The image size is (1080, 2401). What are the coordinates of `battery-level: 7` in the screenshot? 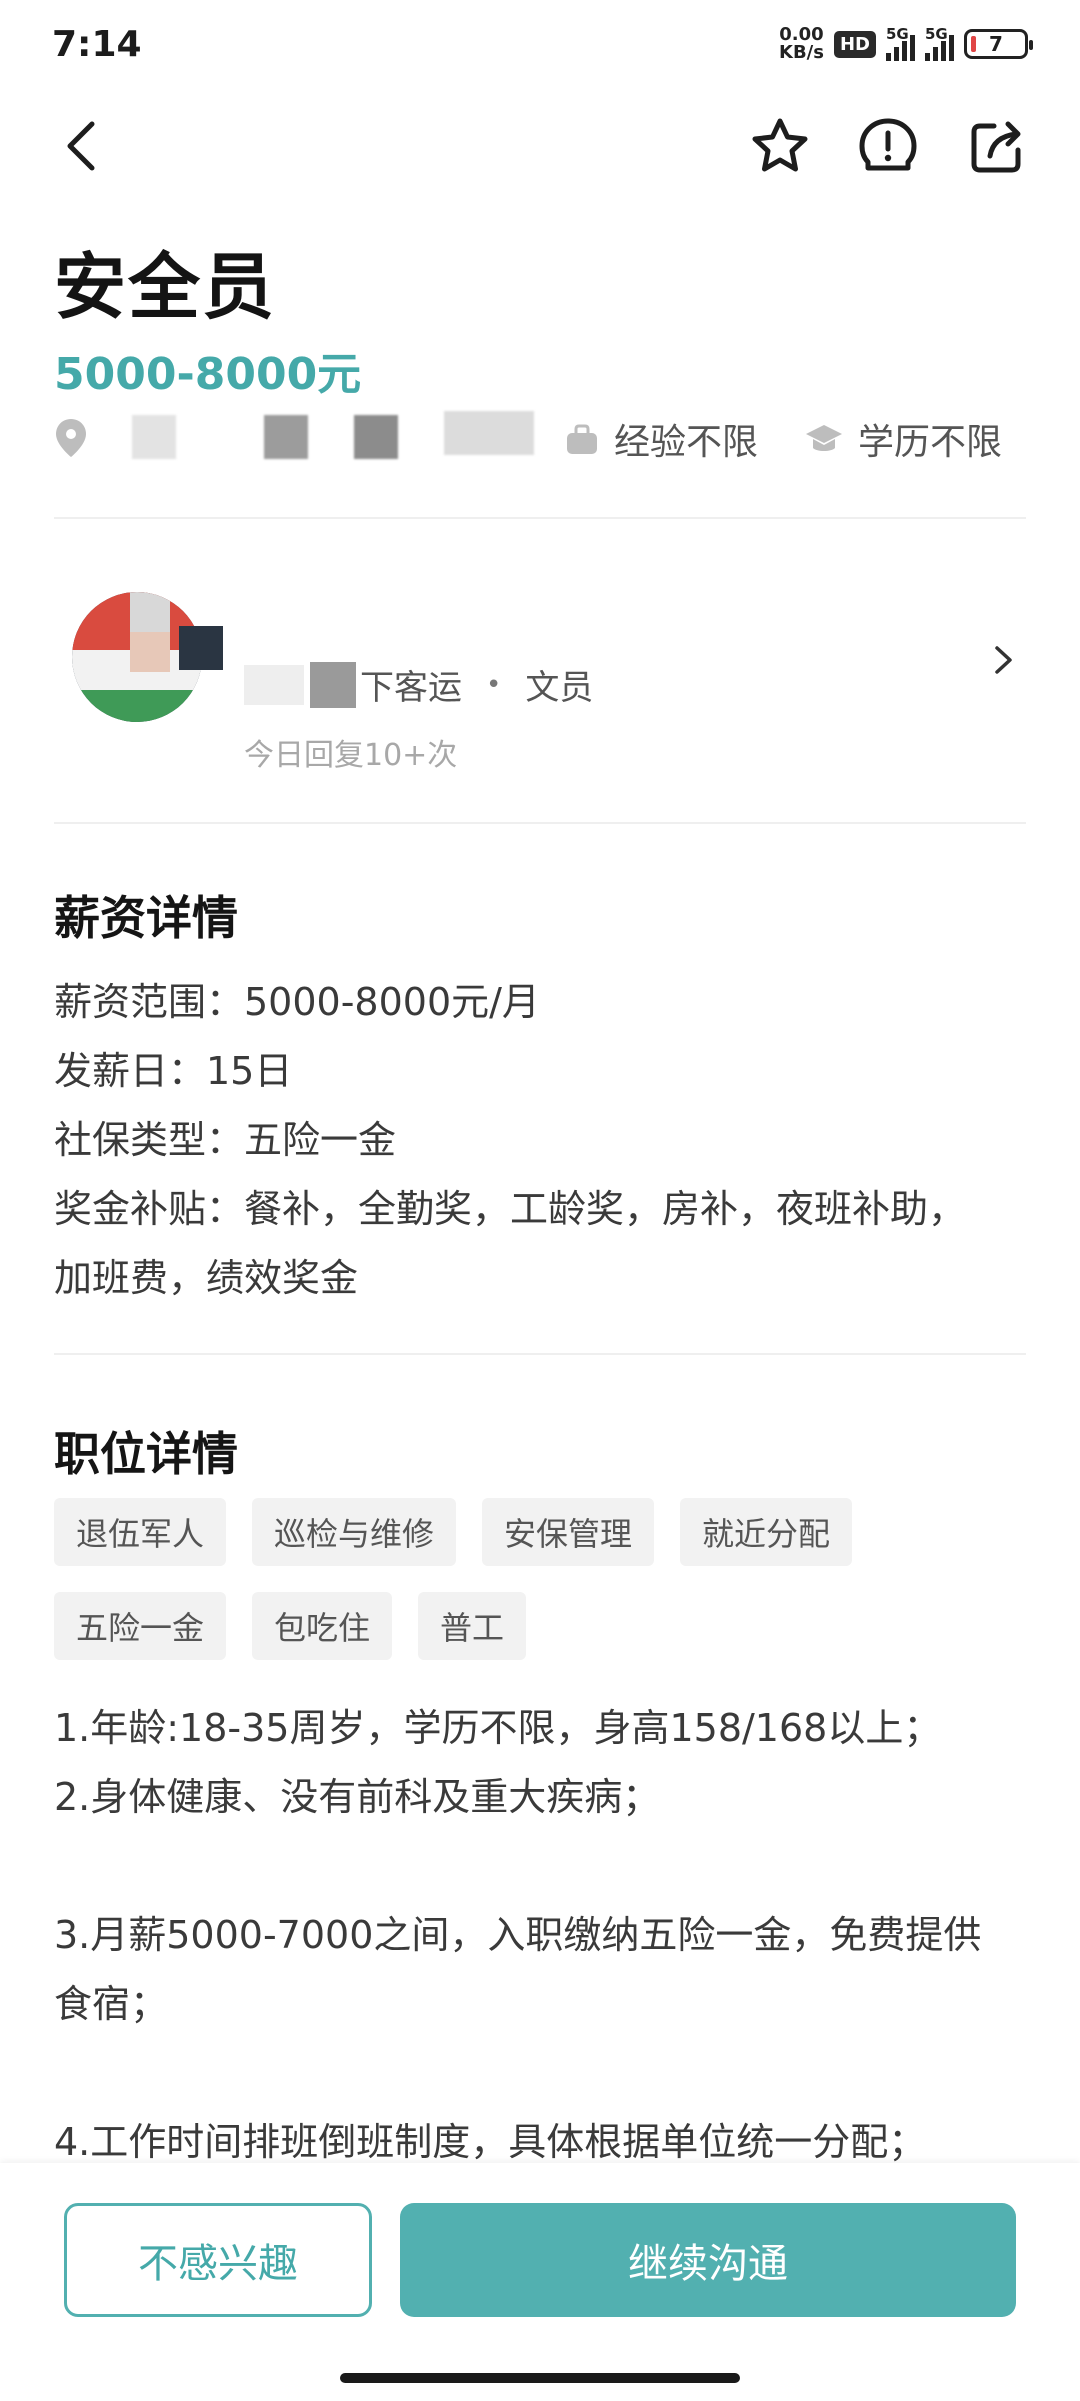 It's located at (996, 44).